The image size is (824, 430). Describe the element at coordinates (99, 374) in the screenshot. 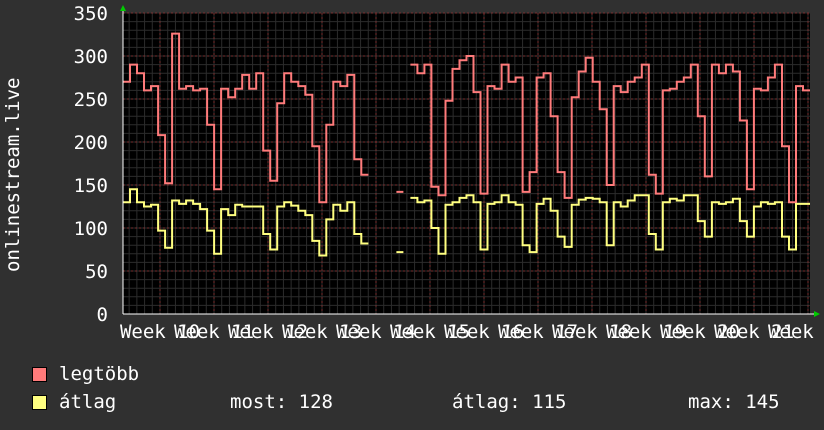

I see `legend-label-max: legtöbb` at that location.